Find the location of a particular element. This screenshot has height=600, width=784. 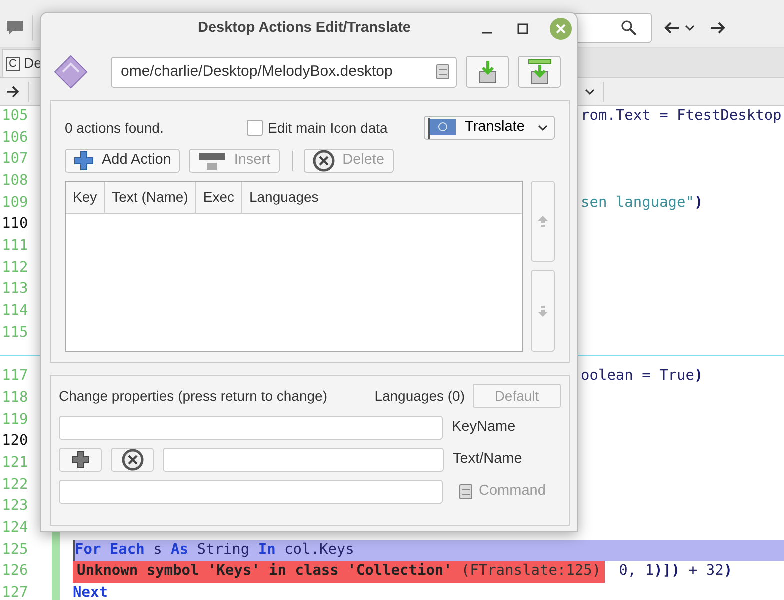

line-number: 117 is located at coordinates (15, 376).